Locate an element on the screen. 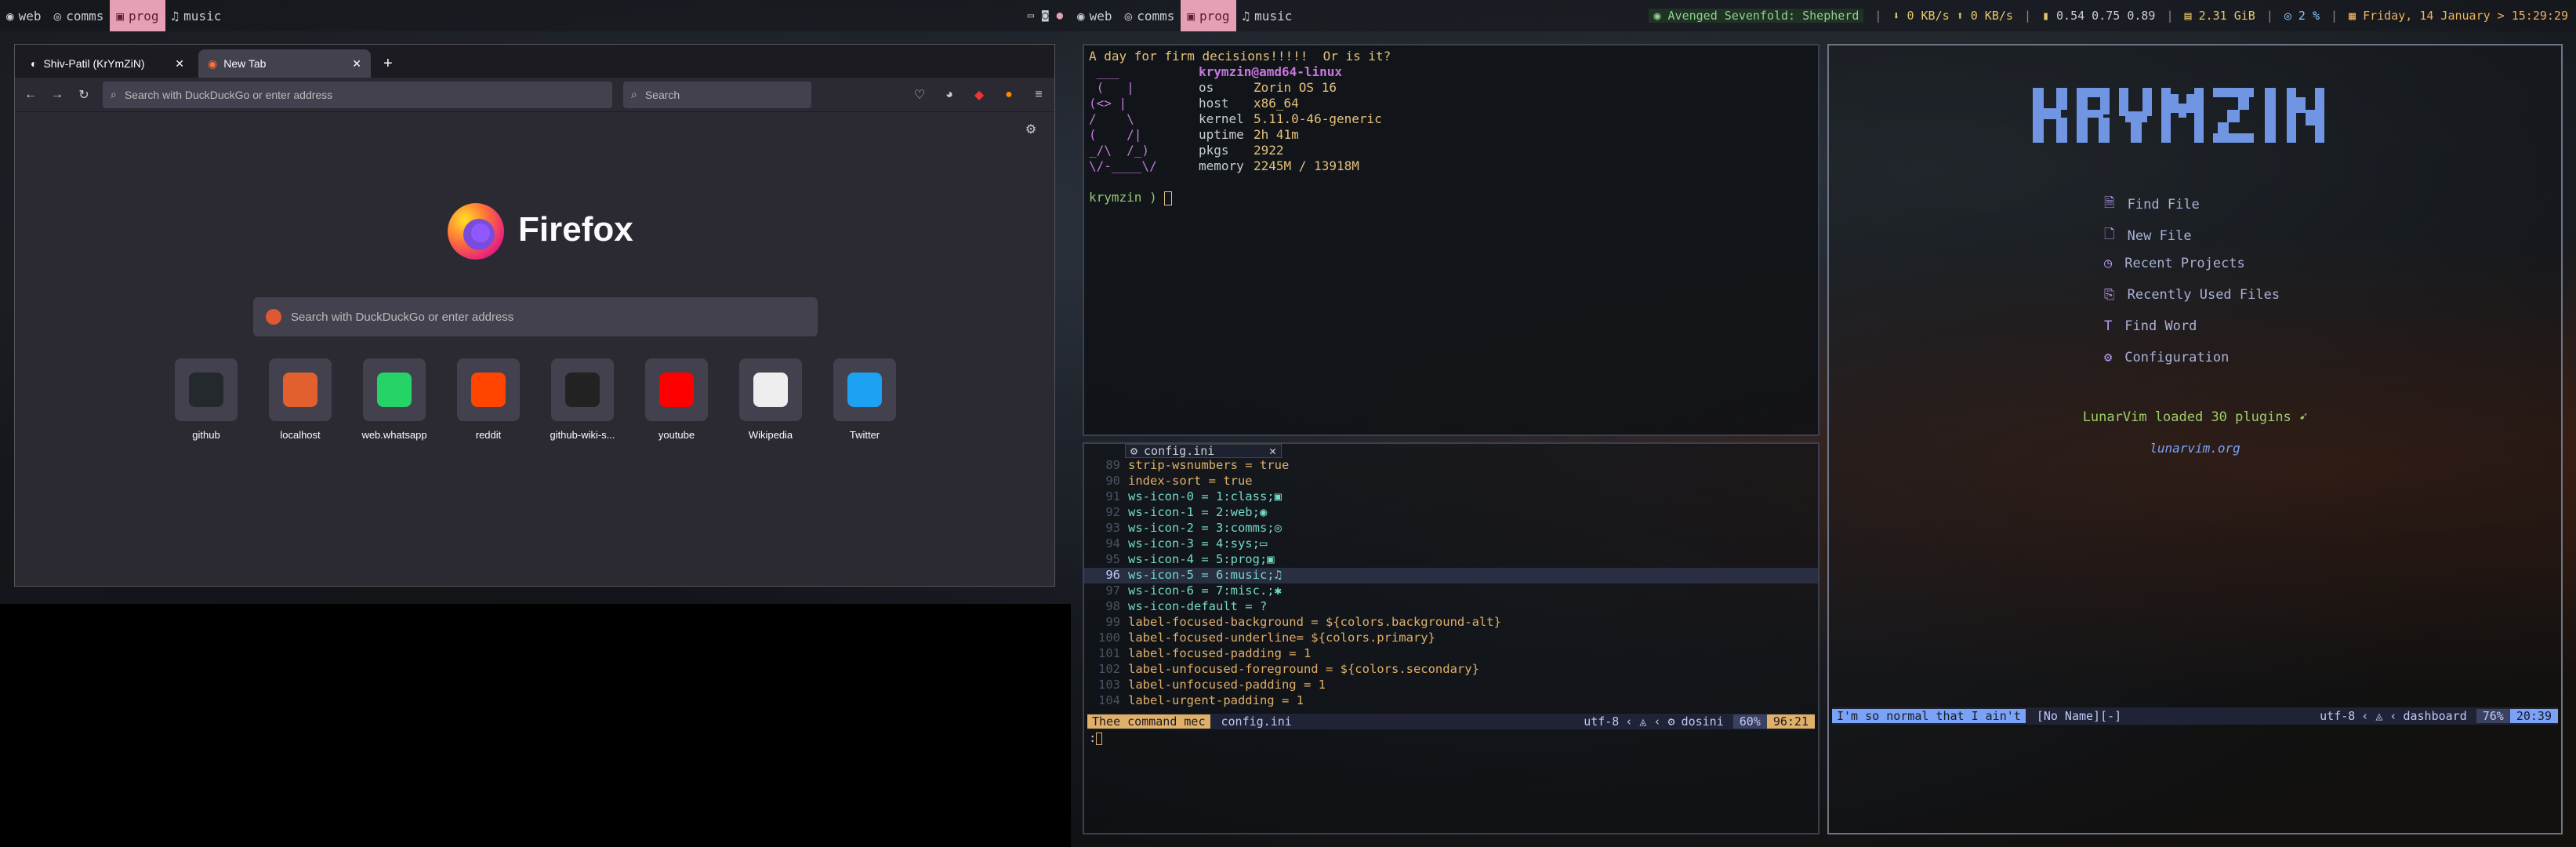  dashboard-item-new-file: 🗋 New File is located at coordinates (2148, 235).